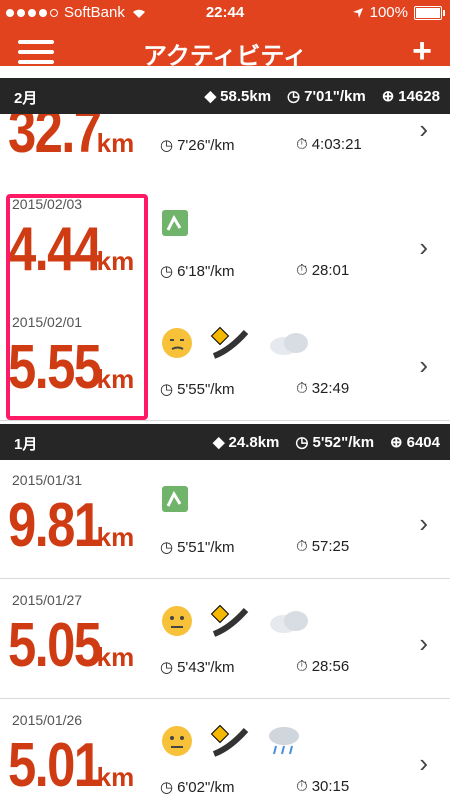 This screenshot has height=801, width=450. Describe the element at coordinates (206, 787) in the screenshot. I see `run-pace: 6'02"/km` at that location.